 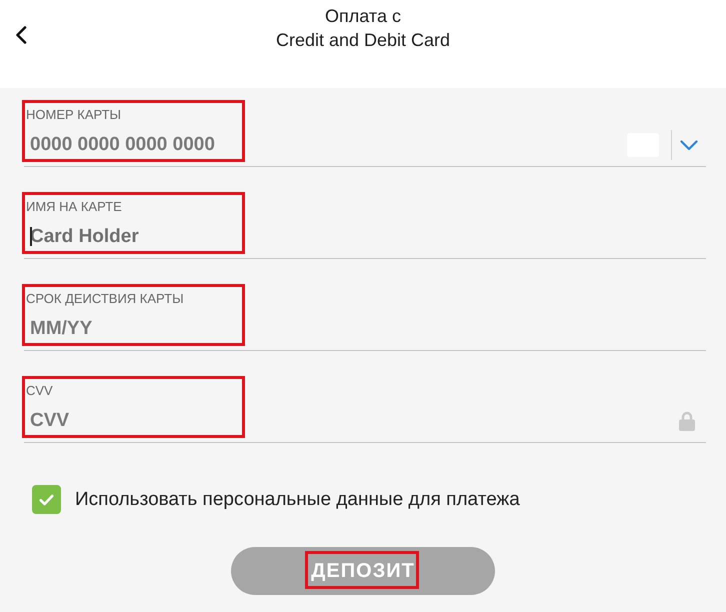 I want to click on chevron-down-icon, so click(x=689, y=145).